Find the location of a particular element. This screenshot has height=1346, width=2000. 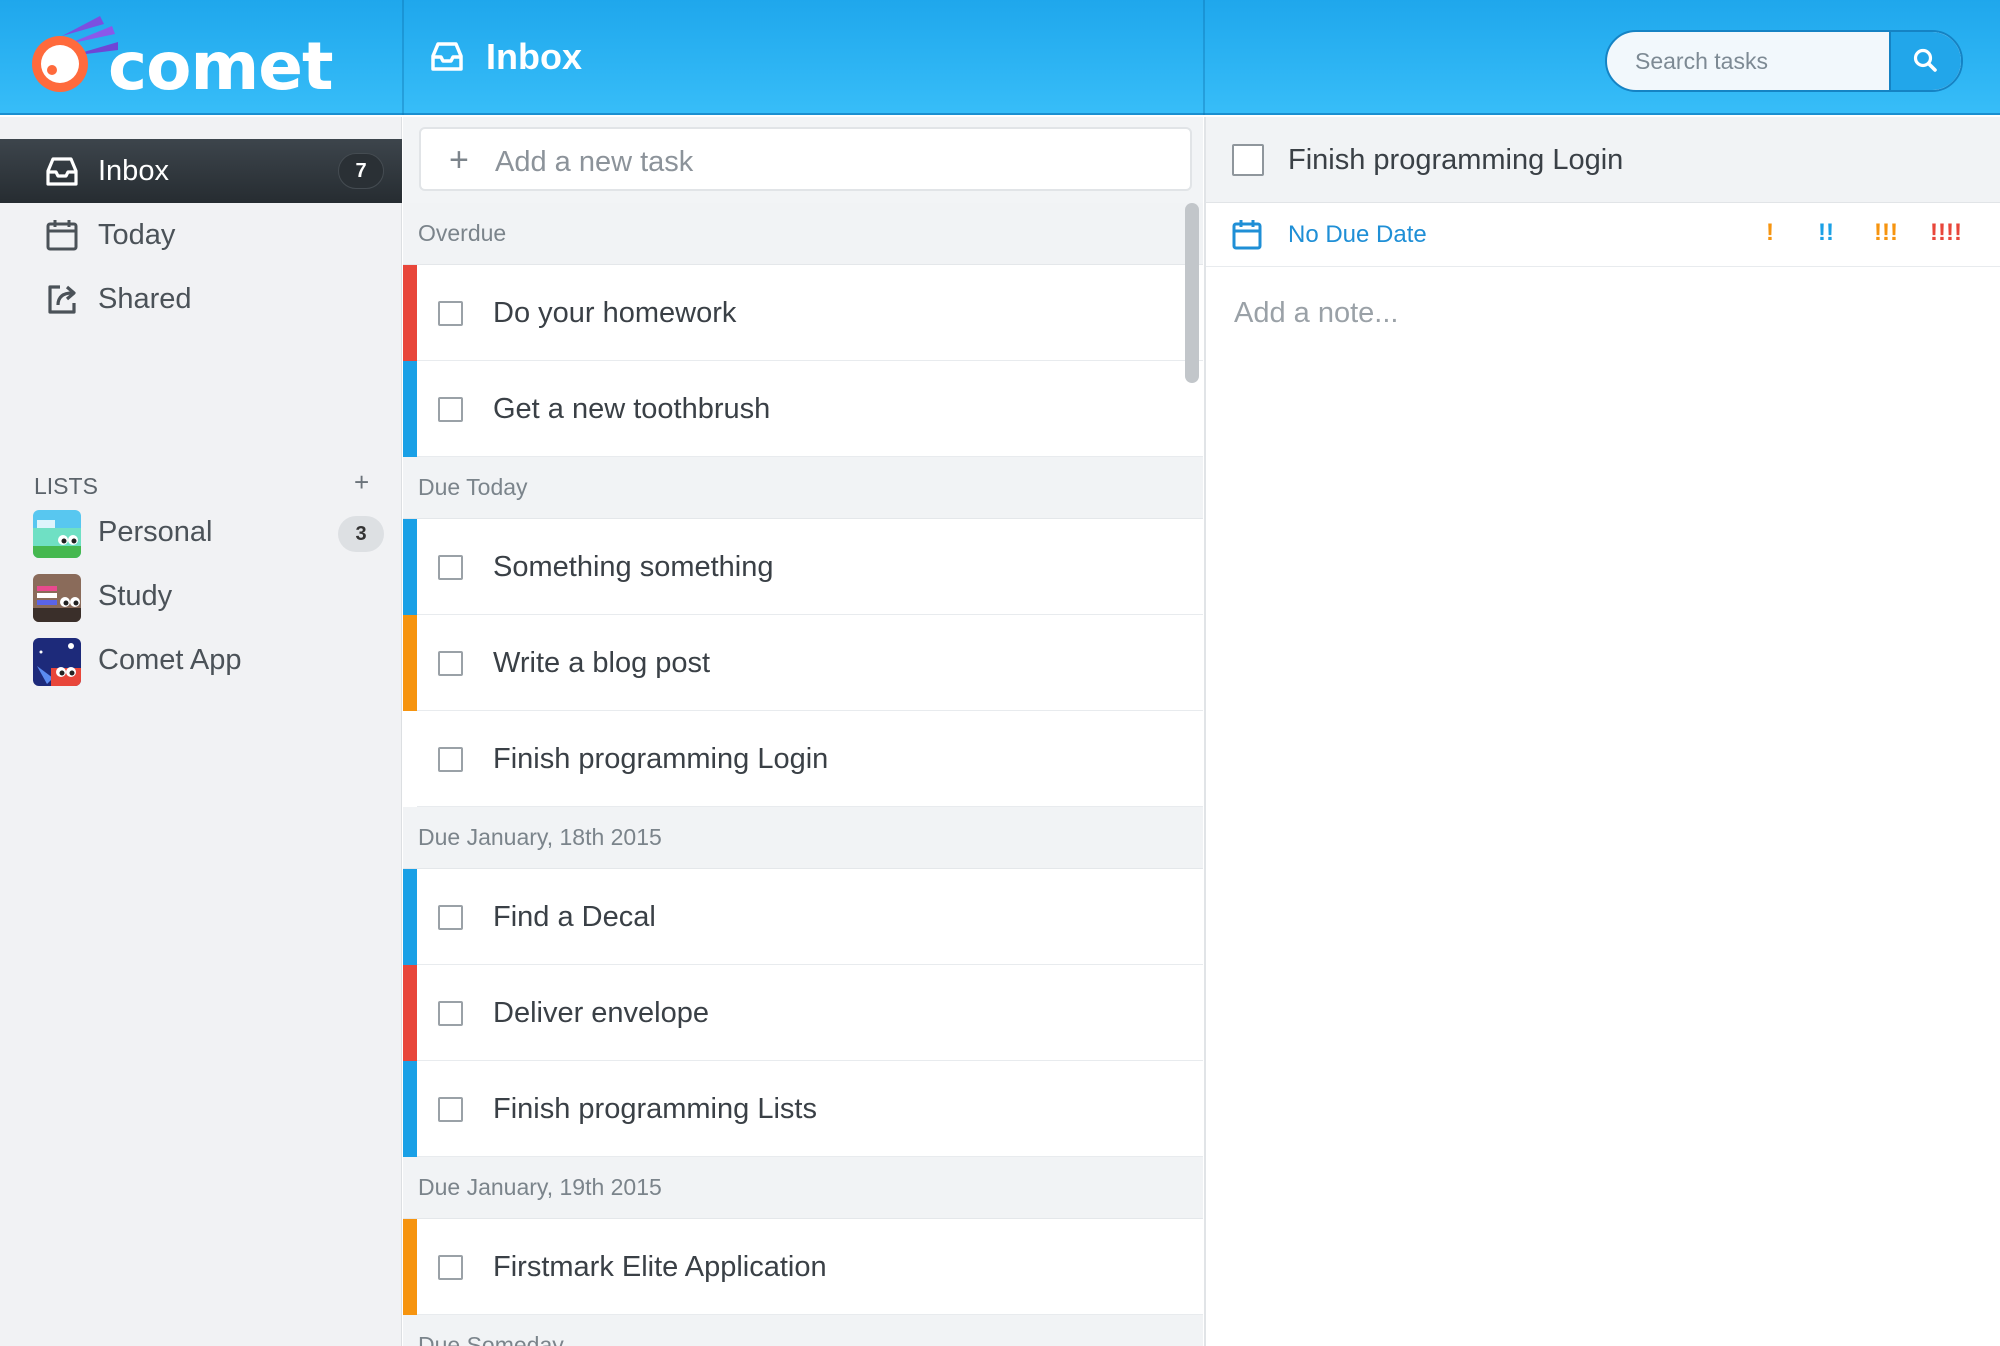

sidebar-list-personal: Personal 3 is located at coordinates (201, 534).